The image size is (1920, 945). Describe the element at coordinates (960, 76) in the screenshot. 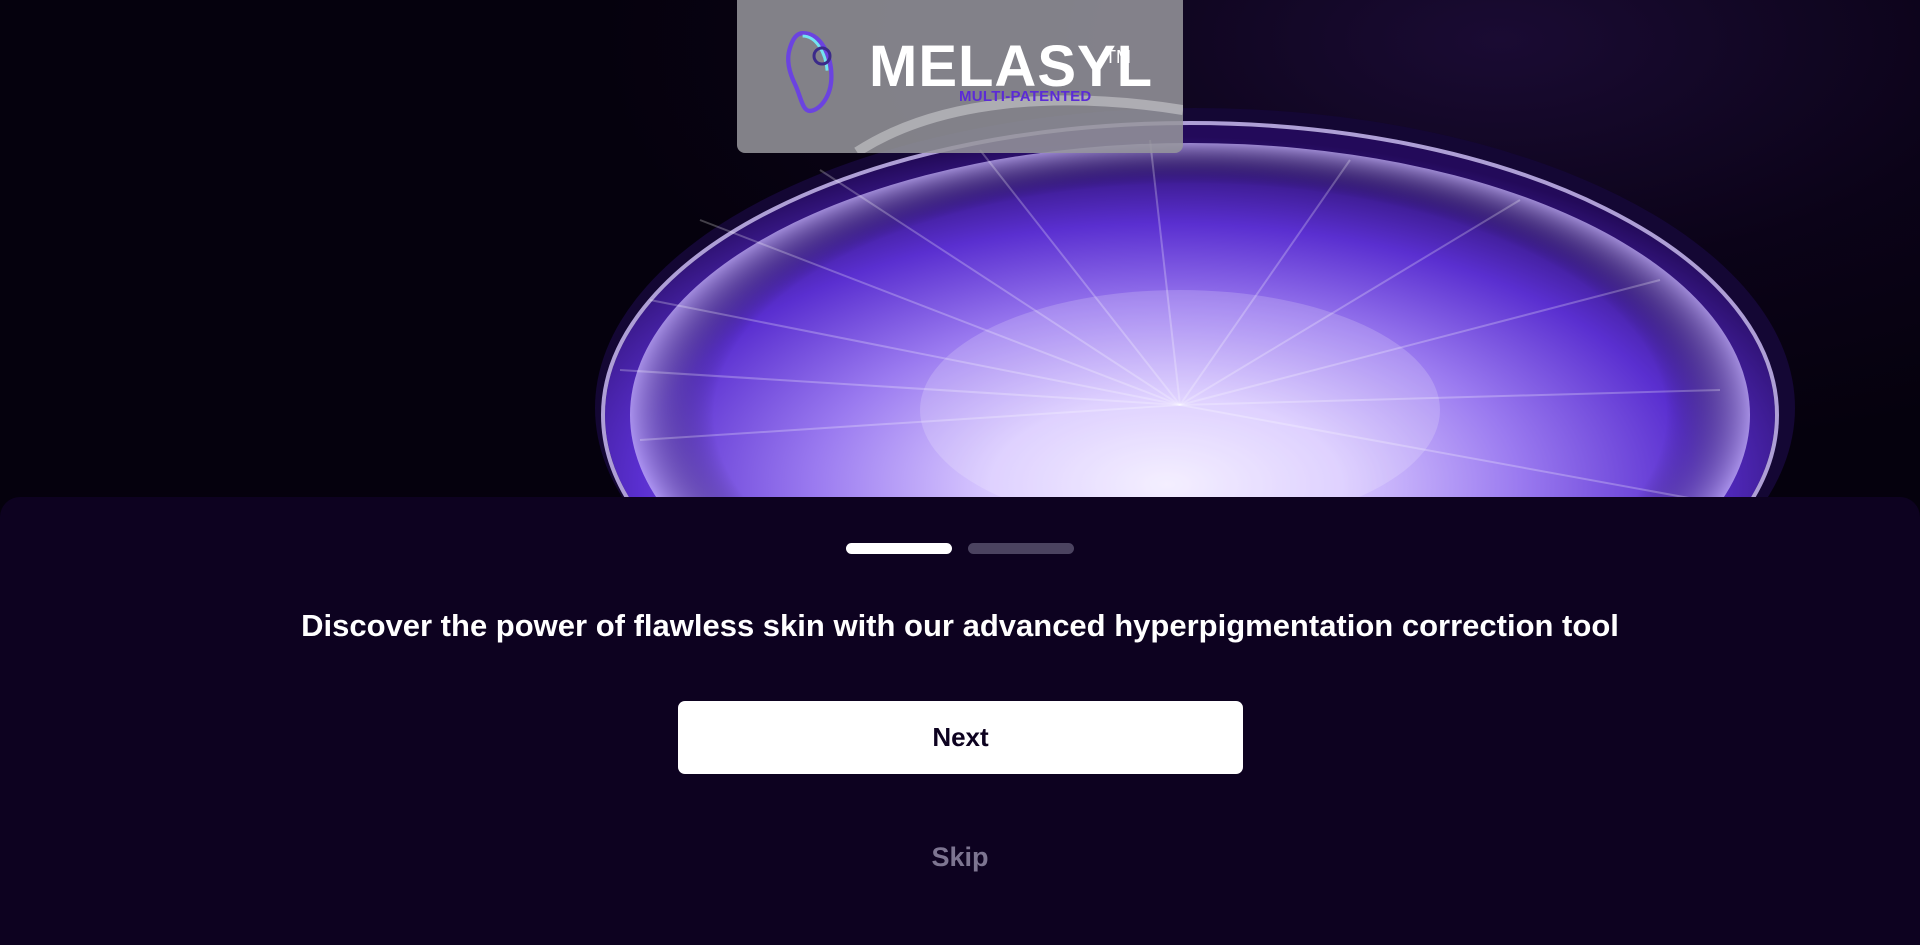

I see `brand-logo-card: MELASYL TM MULTI-PATENTED` at that location.